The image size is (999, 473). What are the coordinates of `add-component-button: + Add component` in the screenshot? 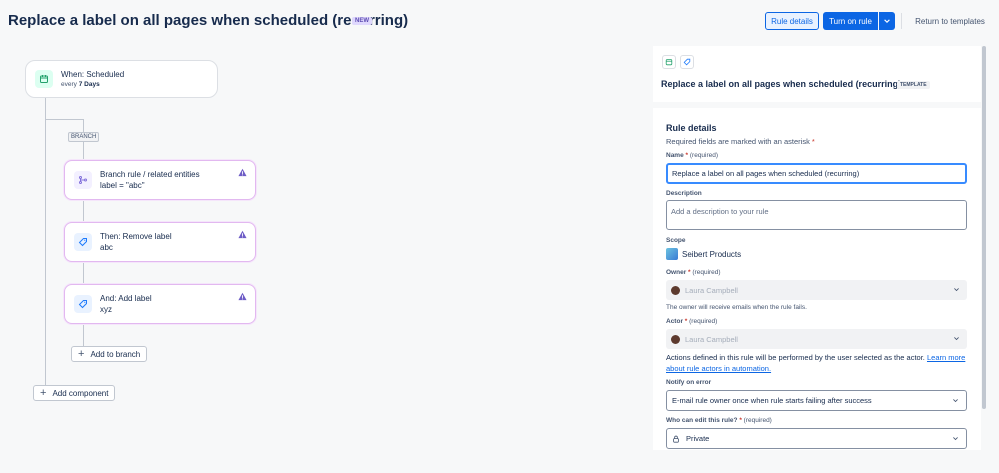 It's located at (74, 393).